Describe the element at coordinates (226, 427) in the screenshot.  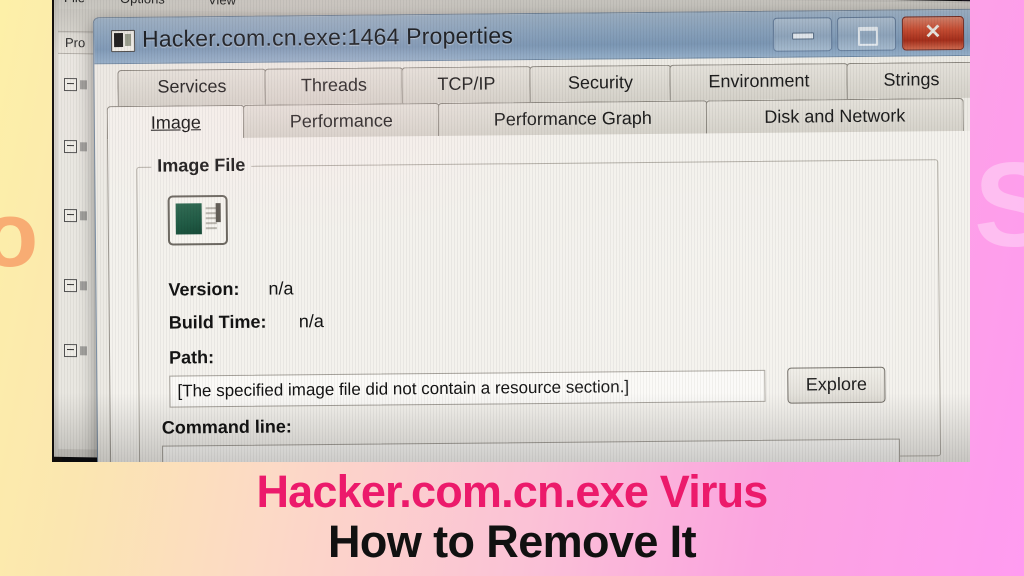
I see `command-line-label: Command line:` at that location.